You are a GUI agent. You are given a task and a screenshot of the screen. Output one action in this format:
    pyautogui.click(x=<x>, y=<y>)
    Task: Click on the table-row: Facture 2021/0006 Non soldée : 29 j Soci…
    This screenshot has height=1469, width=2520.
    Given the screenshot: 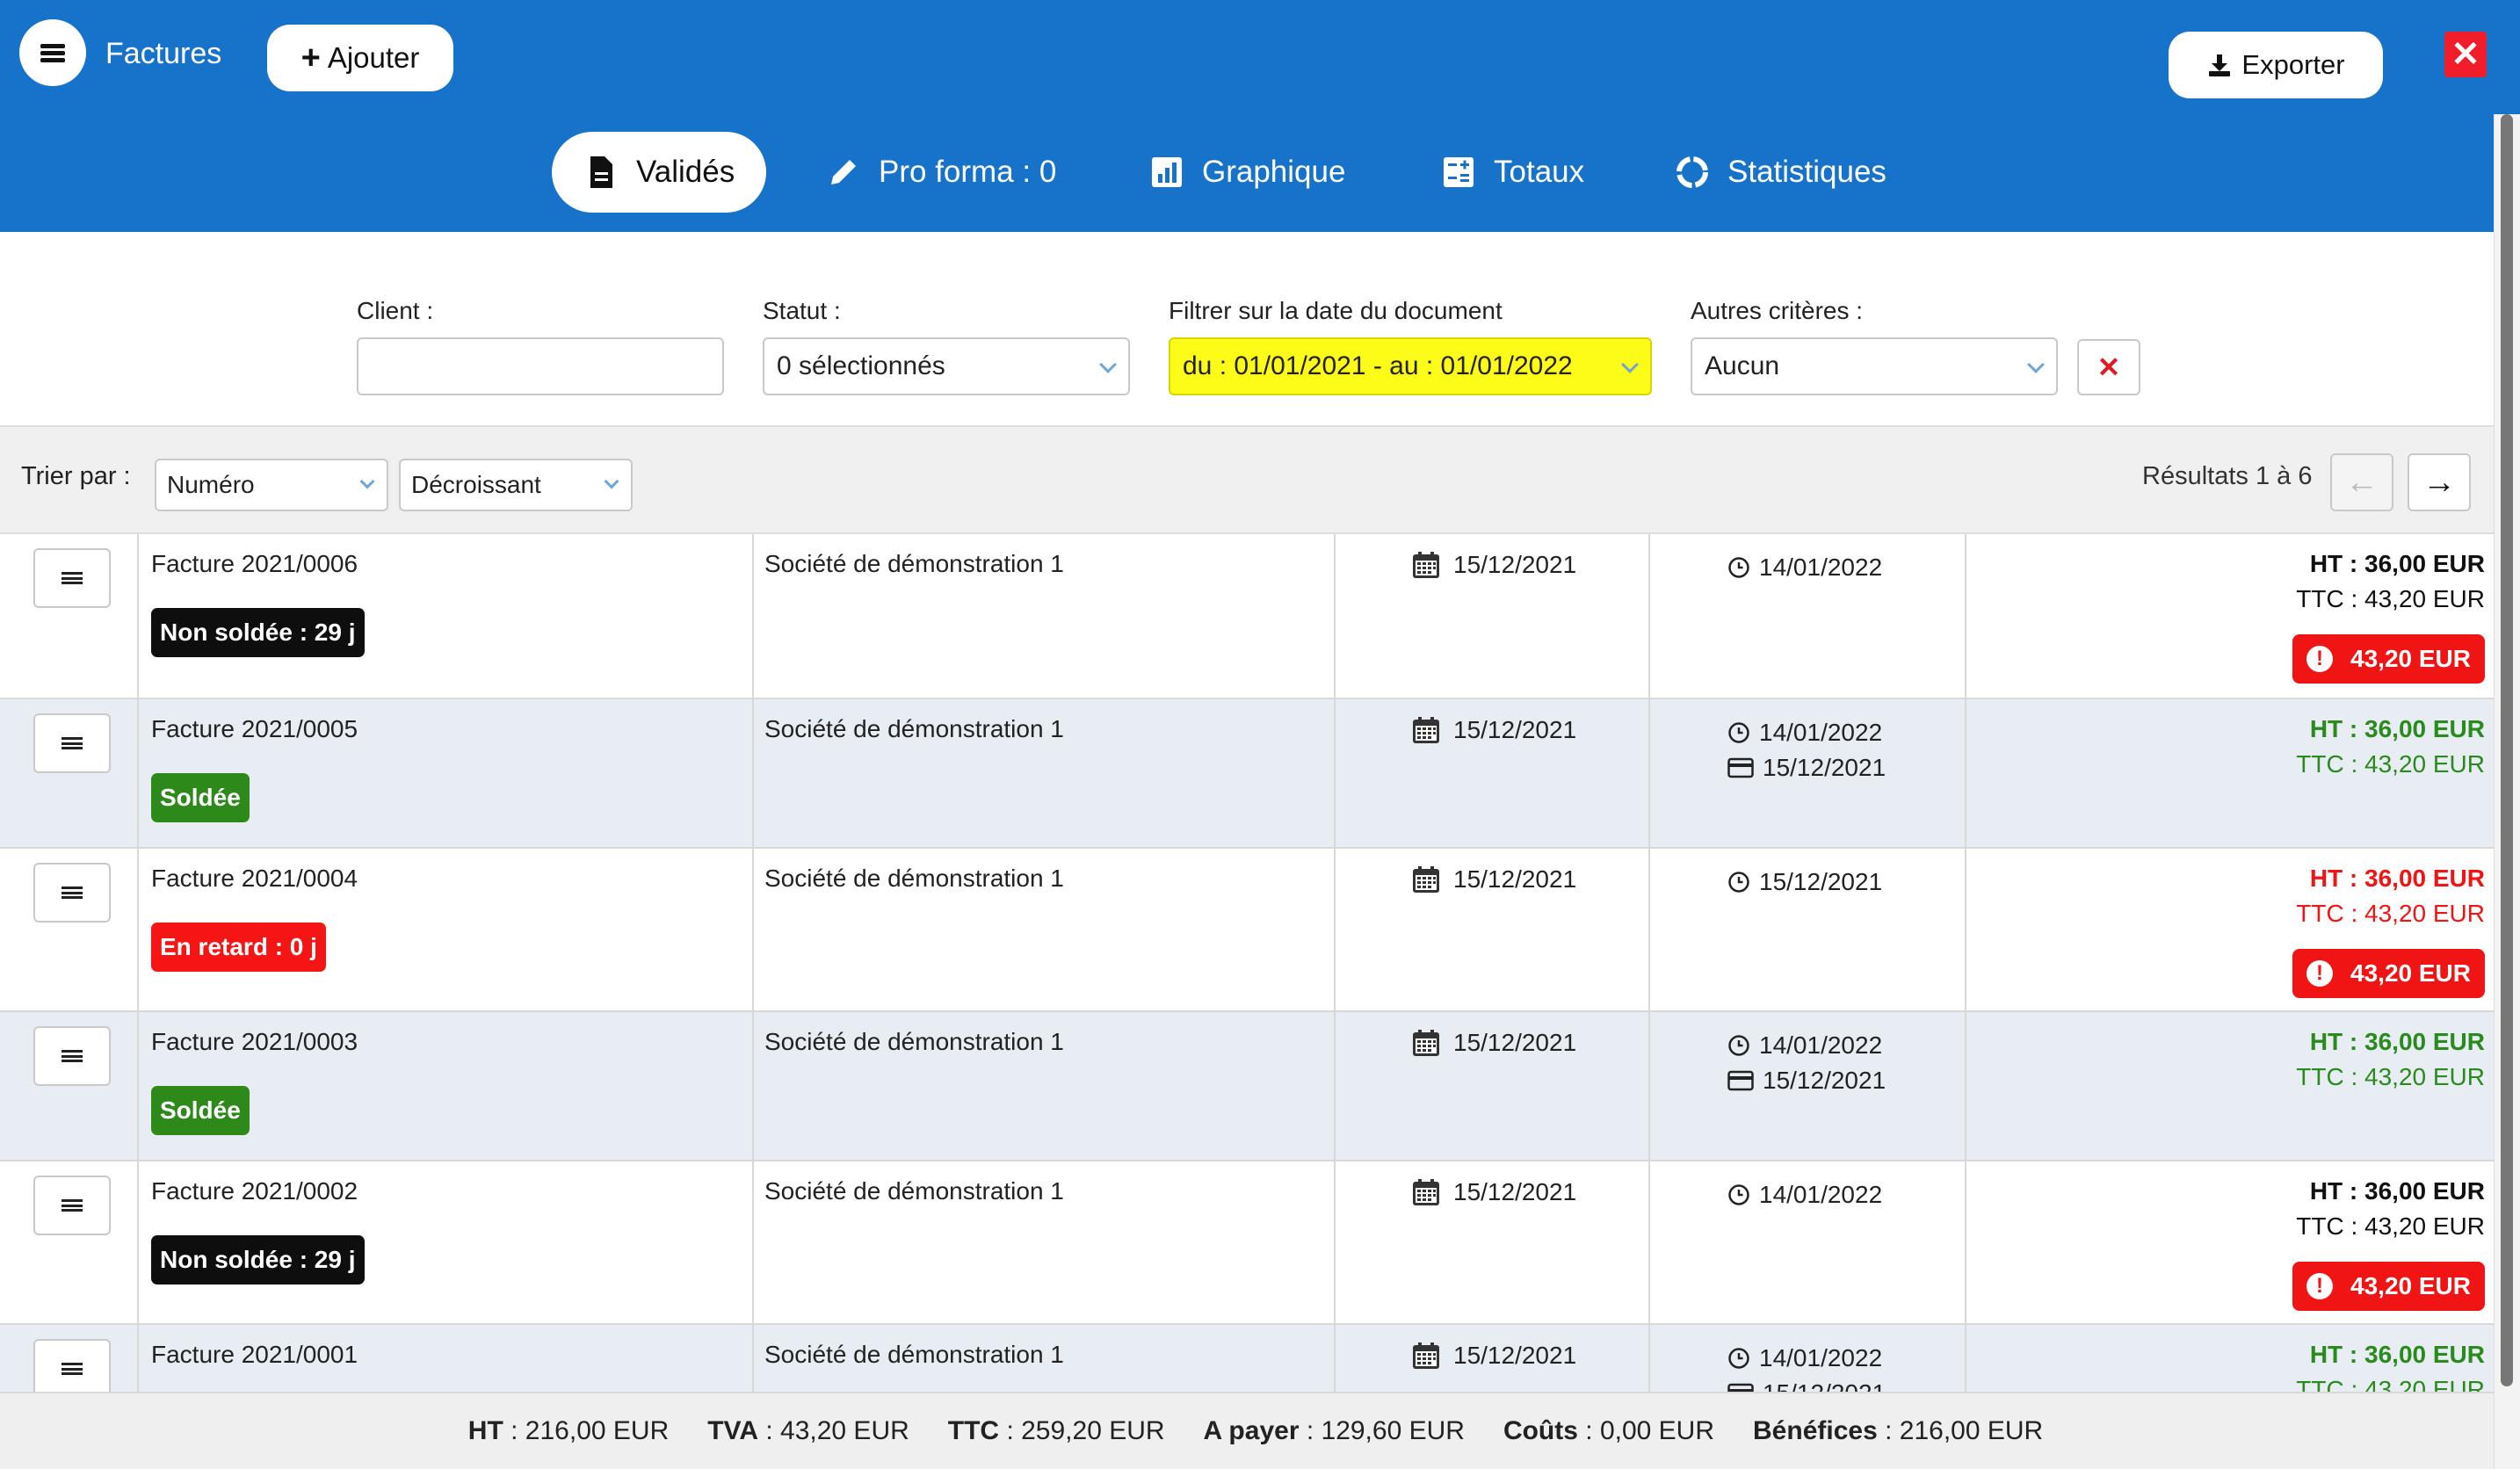 What is the action you would take?
    pyautogui.click(x=1247, y=616)
    